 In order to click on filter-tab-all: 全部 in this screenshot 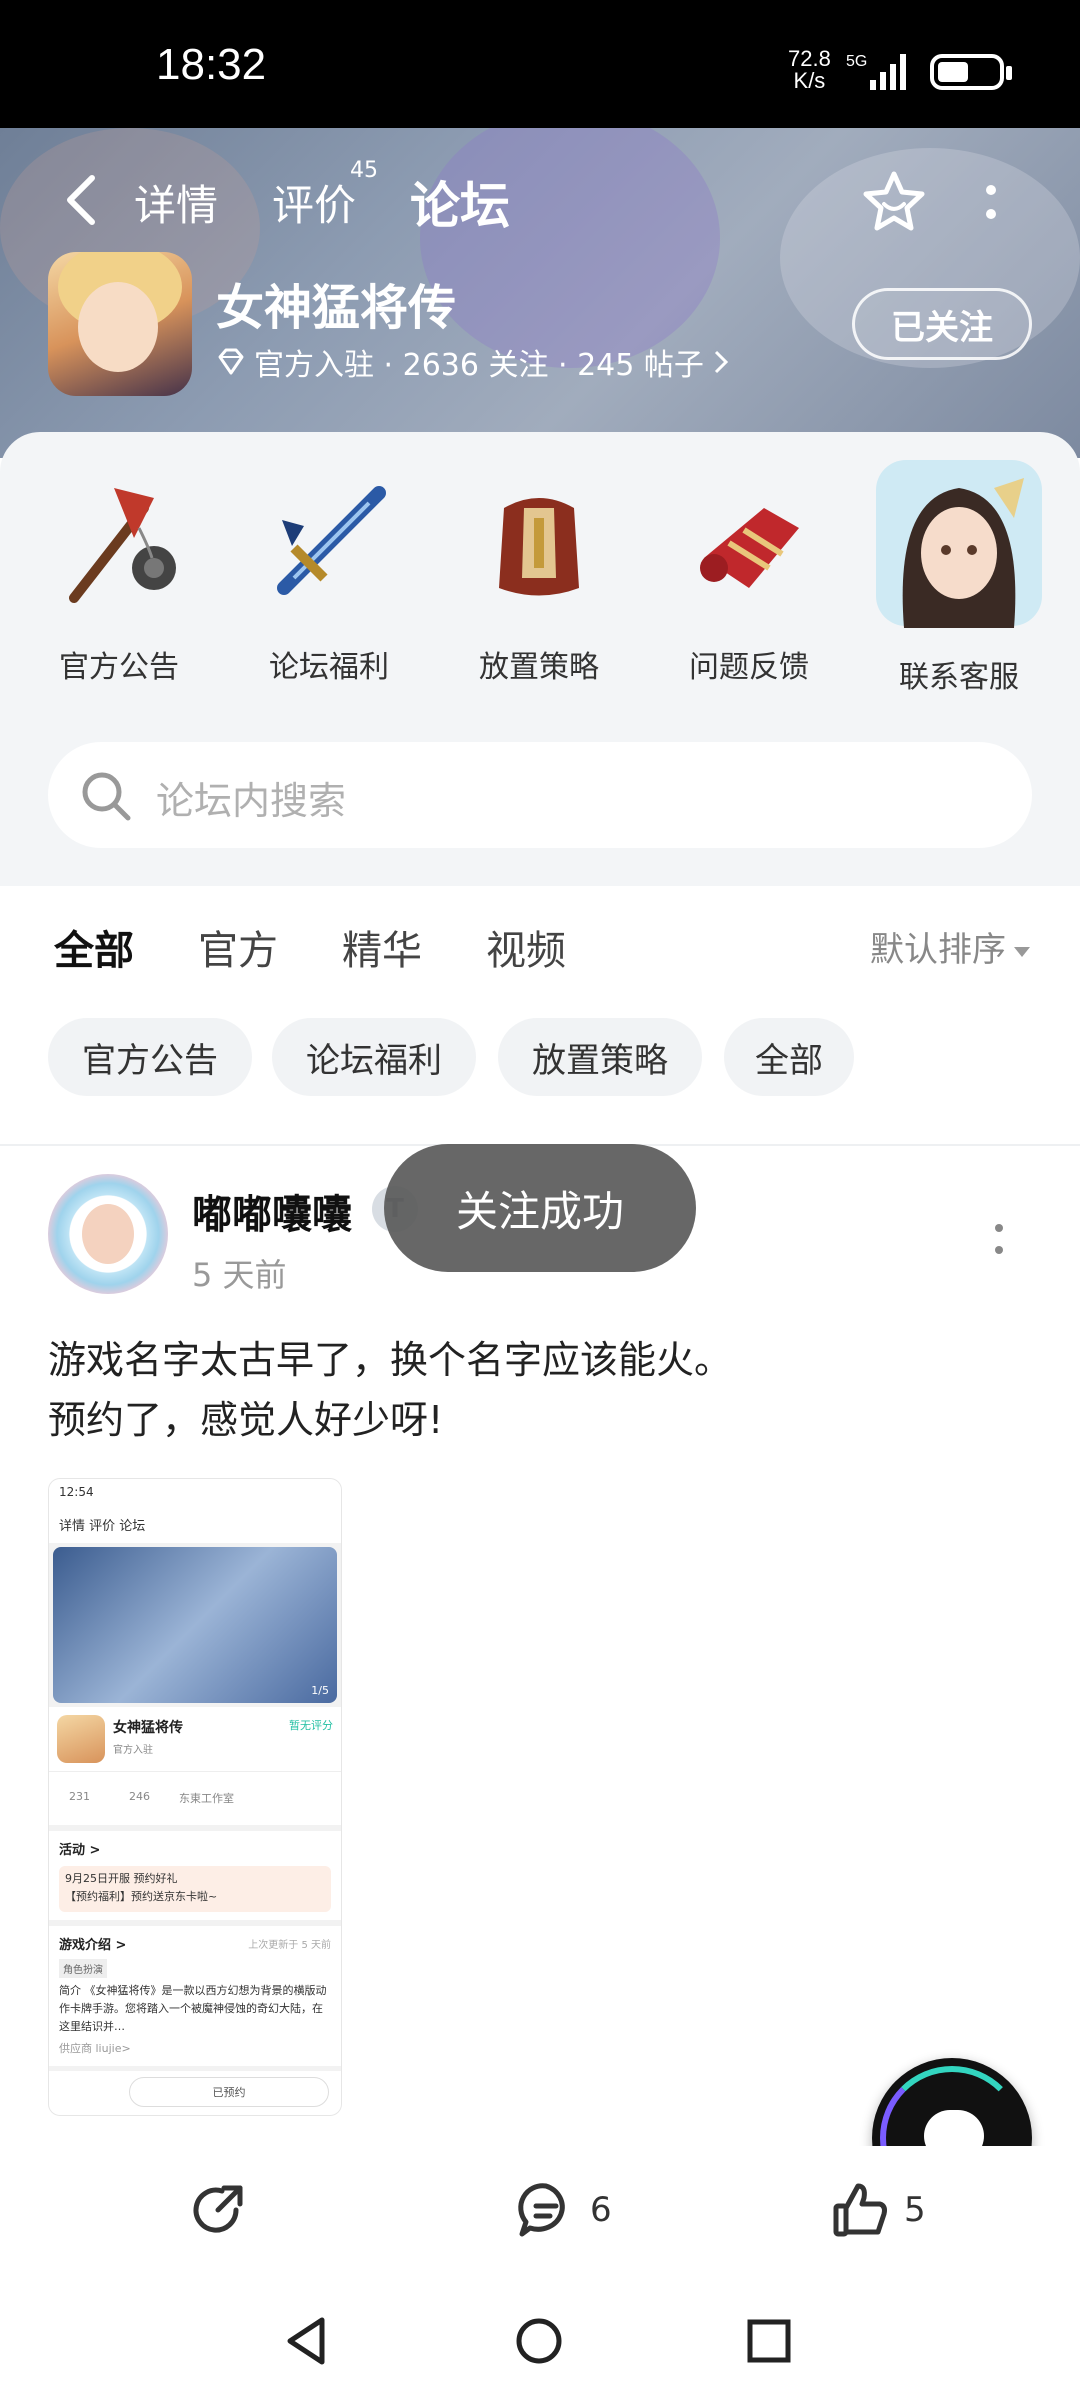, I will do `click(94, 947)`.